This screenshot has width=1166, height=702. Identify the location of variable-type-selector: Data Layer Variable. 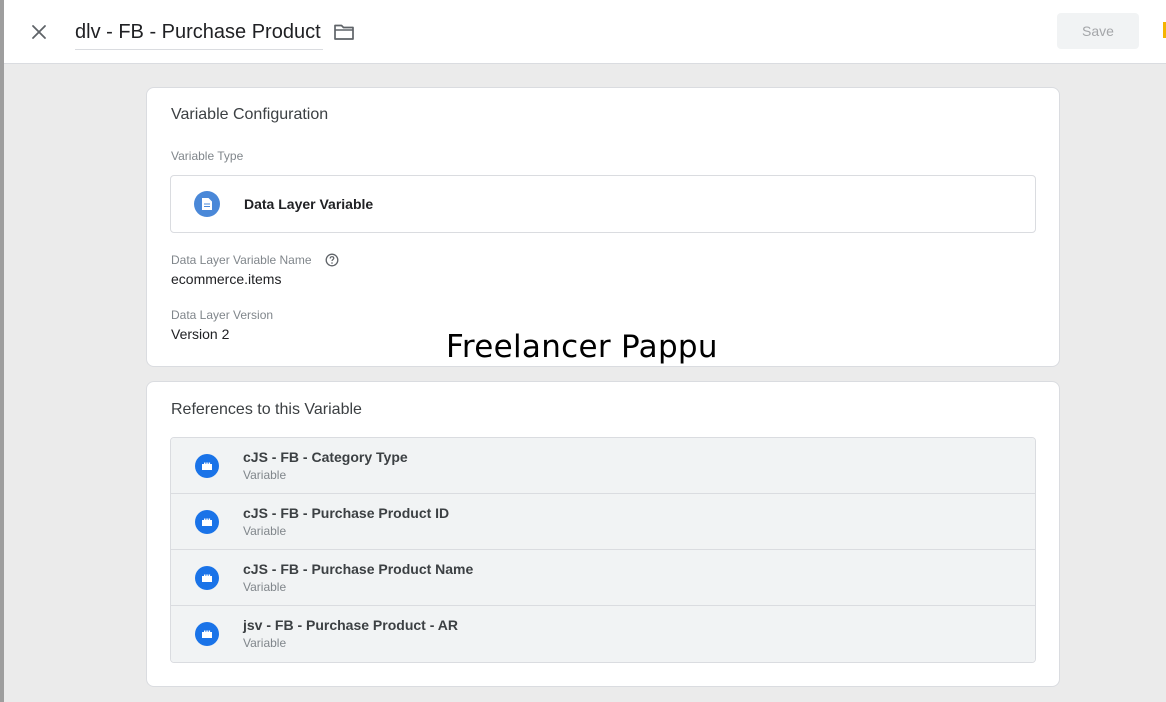
(603, 204).